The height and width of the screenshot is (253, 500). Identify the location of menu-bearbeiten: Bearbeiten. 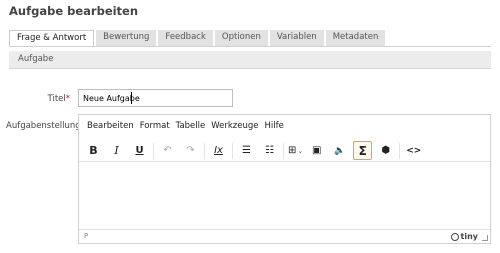
(110, 126).